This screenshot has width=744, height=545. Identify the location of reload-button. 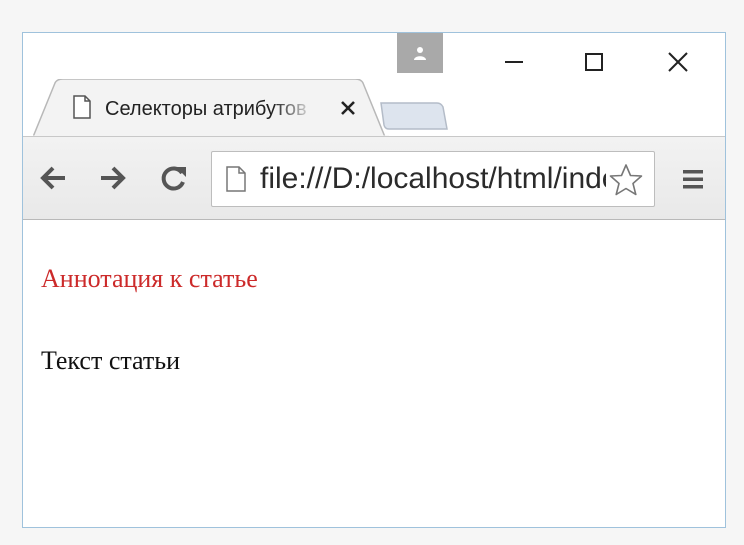
(174, 178).